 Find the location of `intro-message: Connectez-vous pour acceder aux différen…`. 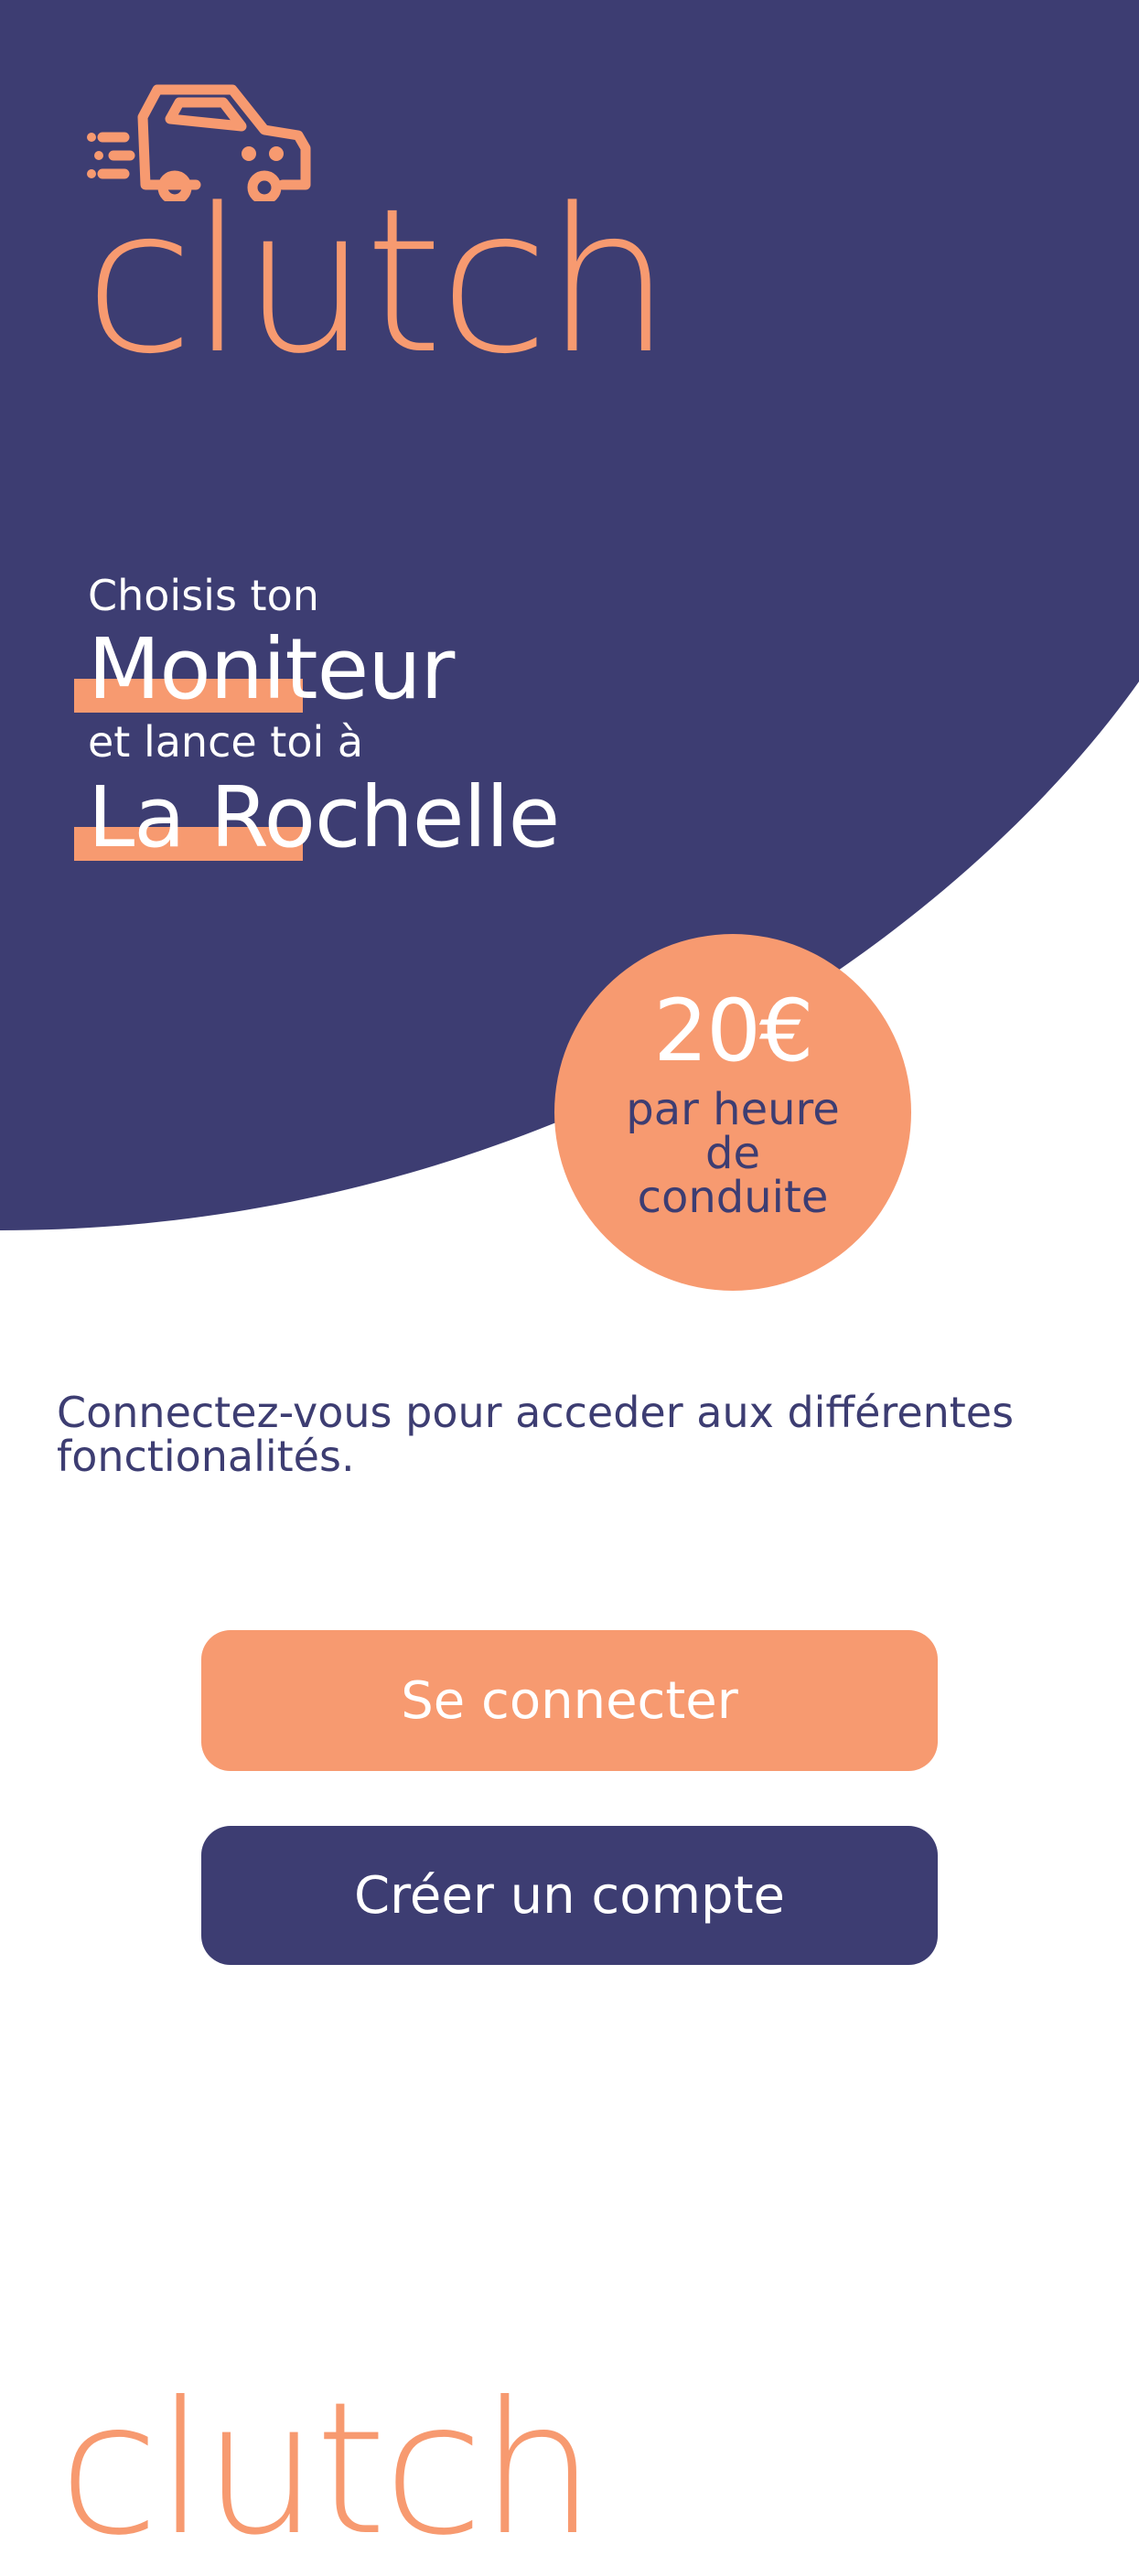

intro-message: Connectez-vous pour acceder aux différen… is located at coordinates (536, 1435).